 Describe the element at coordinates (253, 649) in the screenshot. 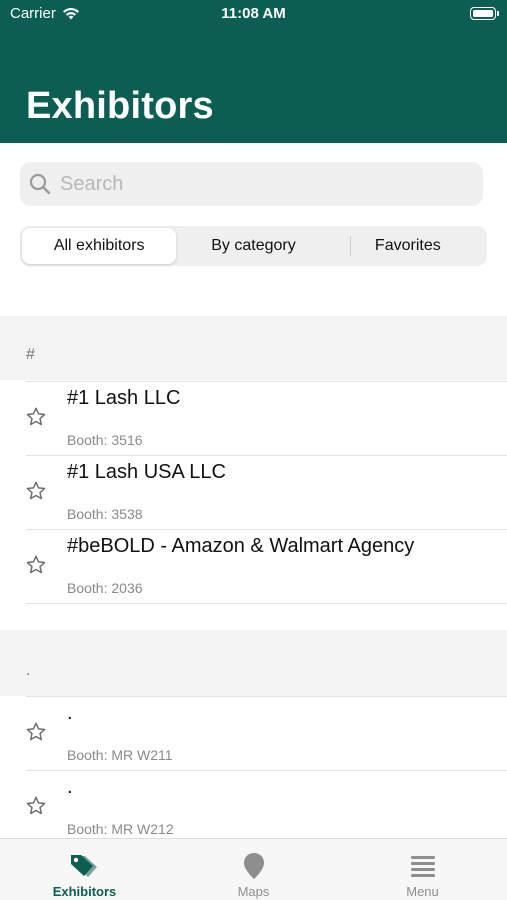

I see `section-header: .` at that location.